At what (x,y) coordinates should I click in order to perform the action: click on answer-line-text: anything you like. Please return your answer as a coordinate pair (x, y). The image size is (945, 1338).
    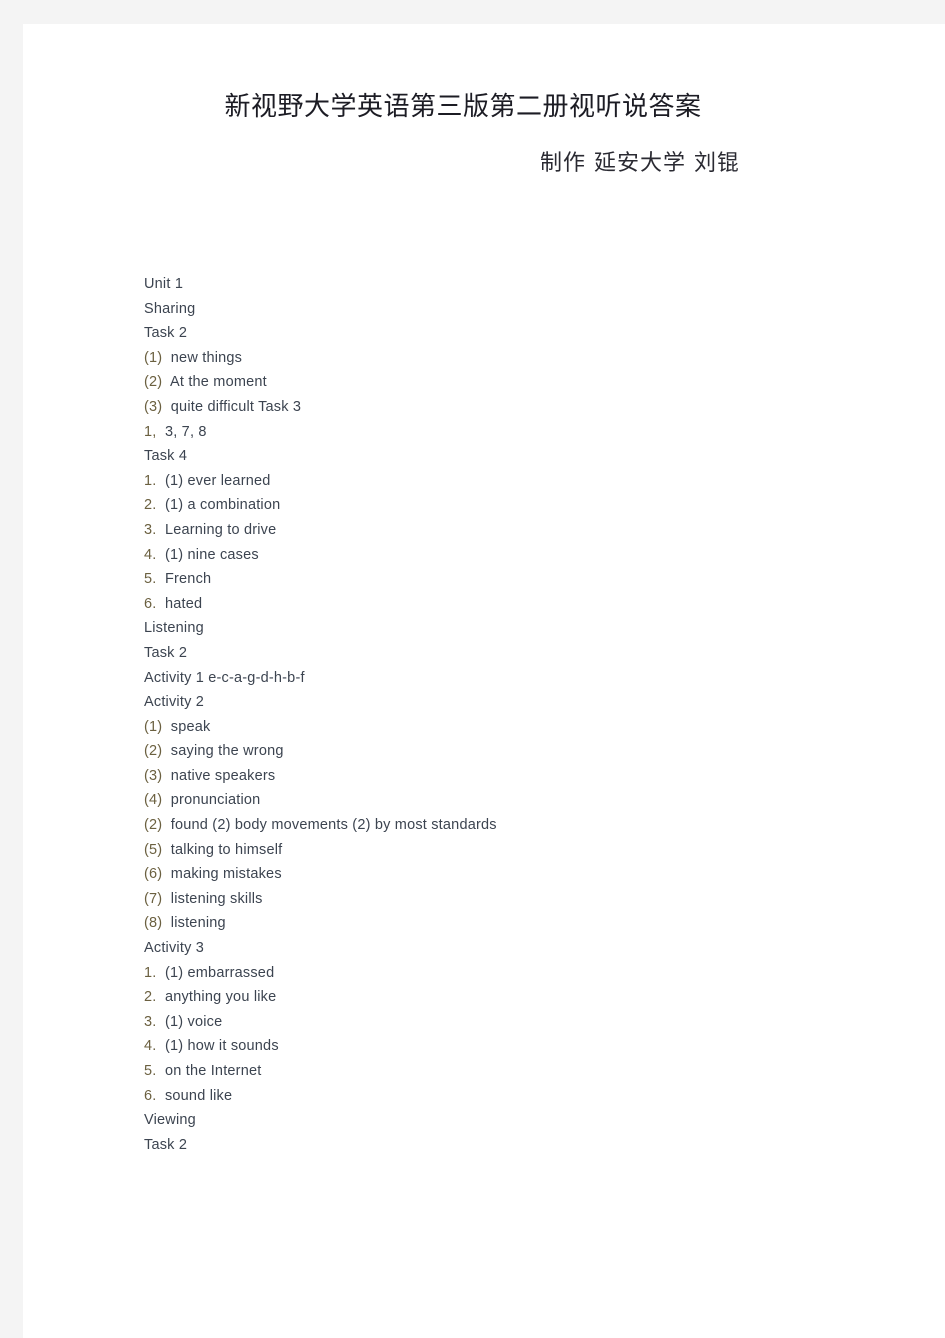
    Looking at the image, I should click on (216, 997).